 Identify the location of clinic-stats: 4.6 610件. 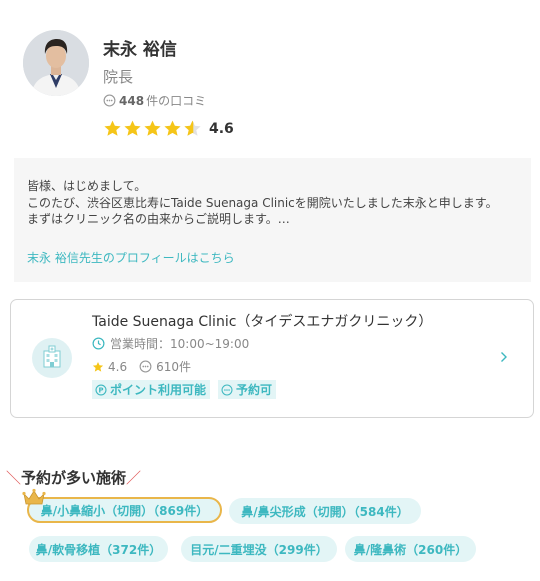
(141, 366).